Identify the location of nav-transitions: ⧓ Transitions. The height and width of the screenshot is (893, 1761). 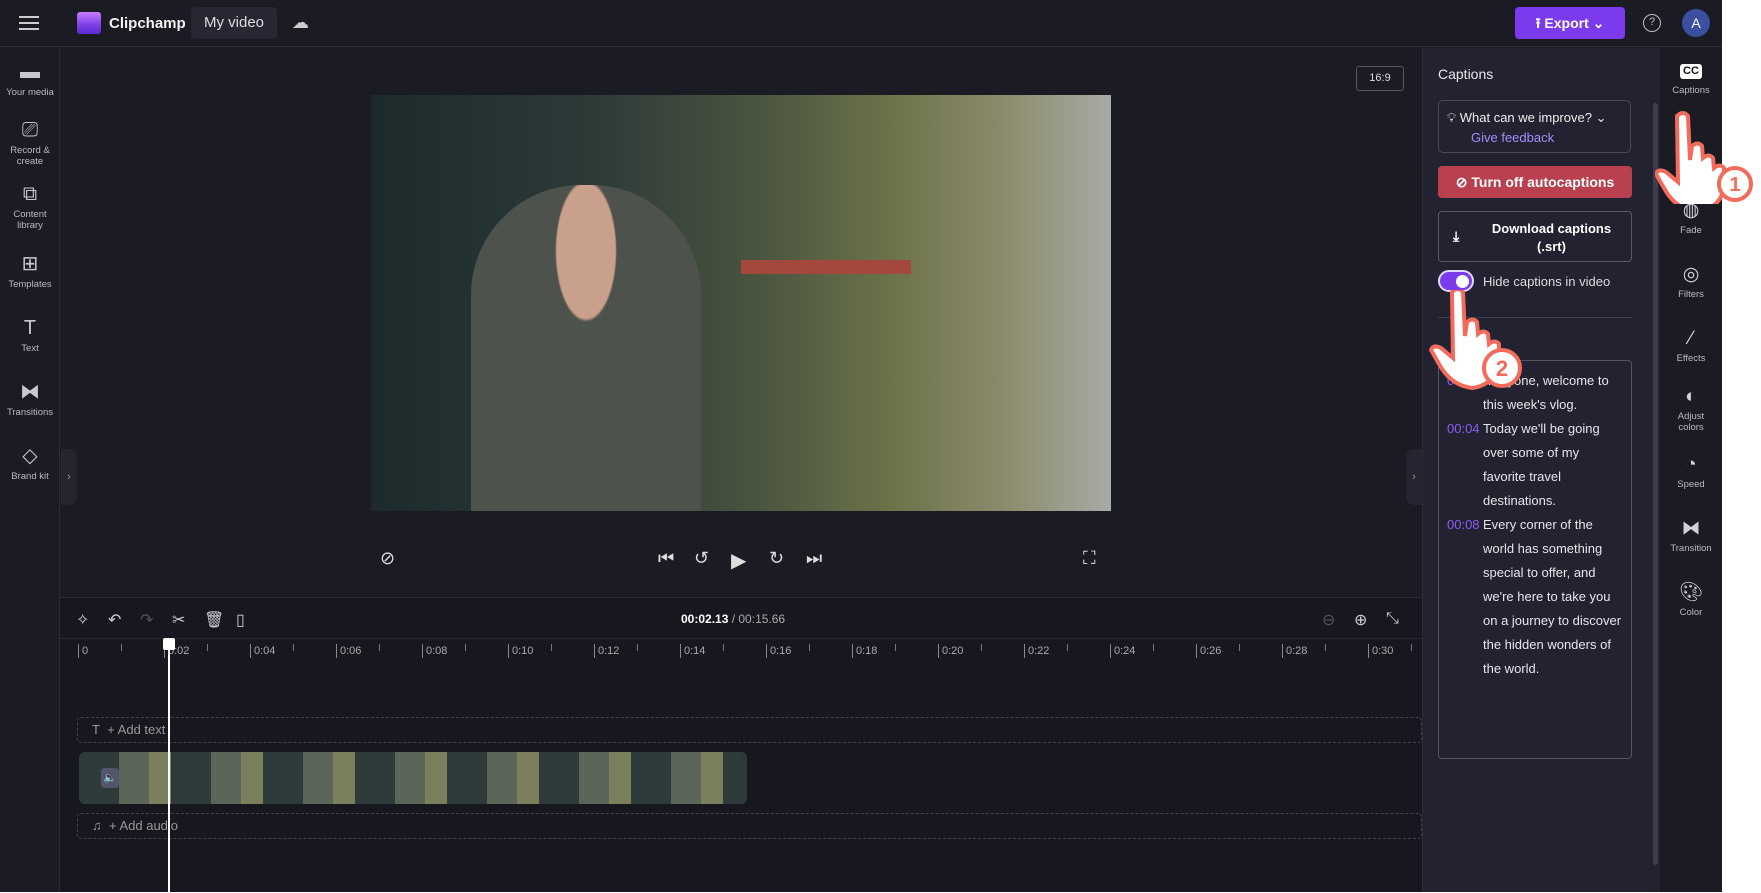
(30, 399).